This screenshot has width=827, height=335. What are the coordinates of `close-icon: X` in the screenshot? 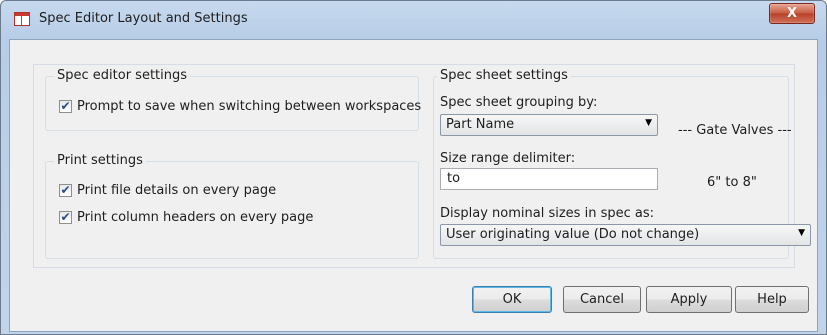 It's located at (792, 13).